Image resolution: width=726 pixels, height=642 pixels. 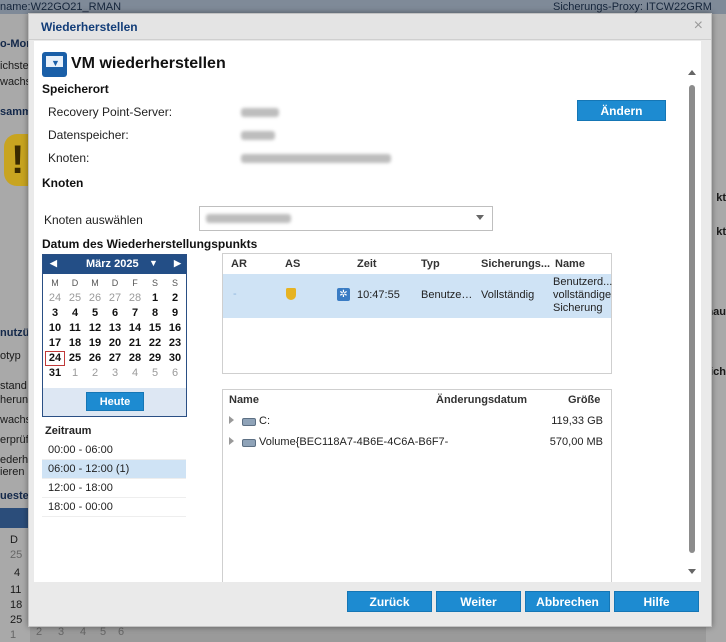 What do you see at coordinates (239, 264) in the screenshot?
I see `column-header-ar: AR` at bounding box center [239, 264].